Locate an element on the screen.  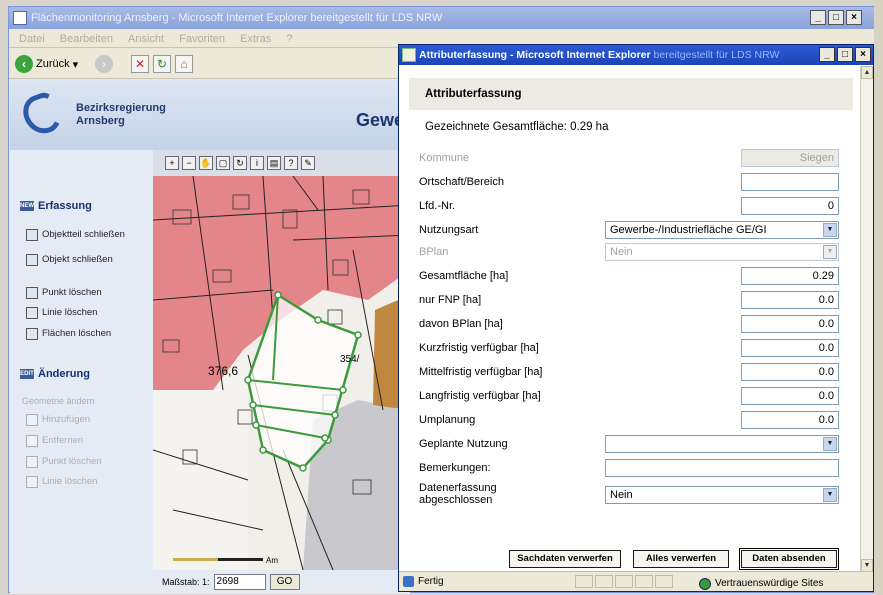
gesamtflaeche-field: 0.29 is located at coordinates (790, 276).